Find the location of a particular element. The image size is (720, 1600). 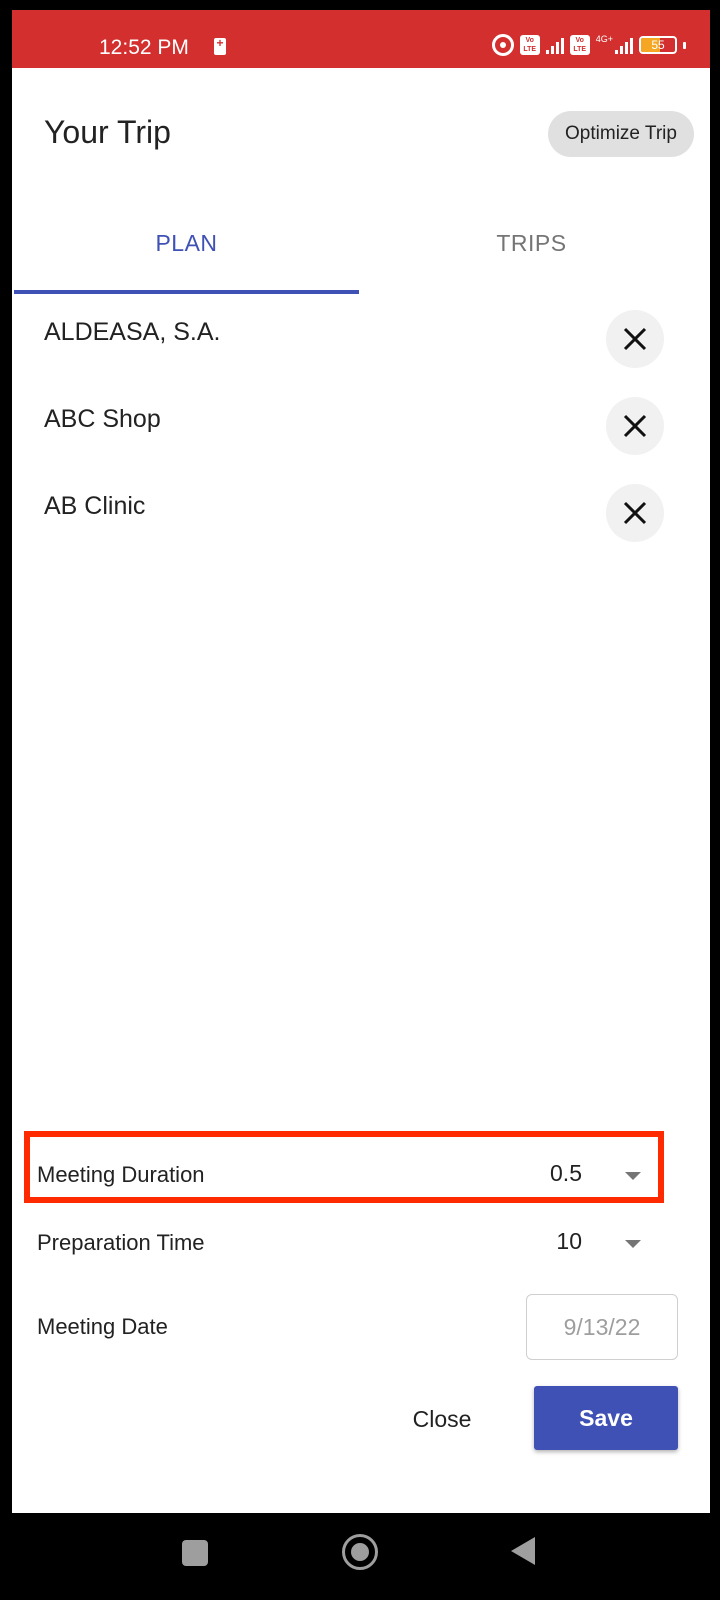

tab-plan: PLAN is located at coordinates (186, 247).